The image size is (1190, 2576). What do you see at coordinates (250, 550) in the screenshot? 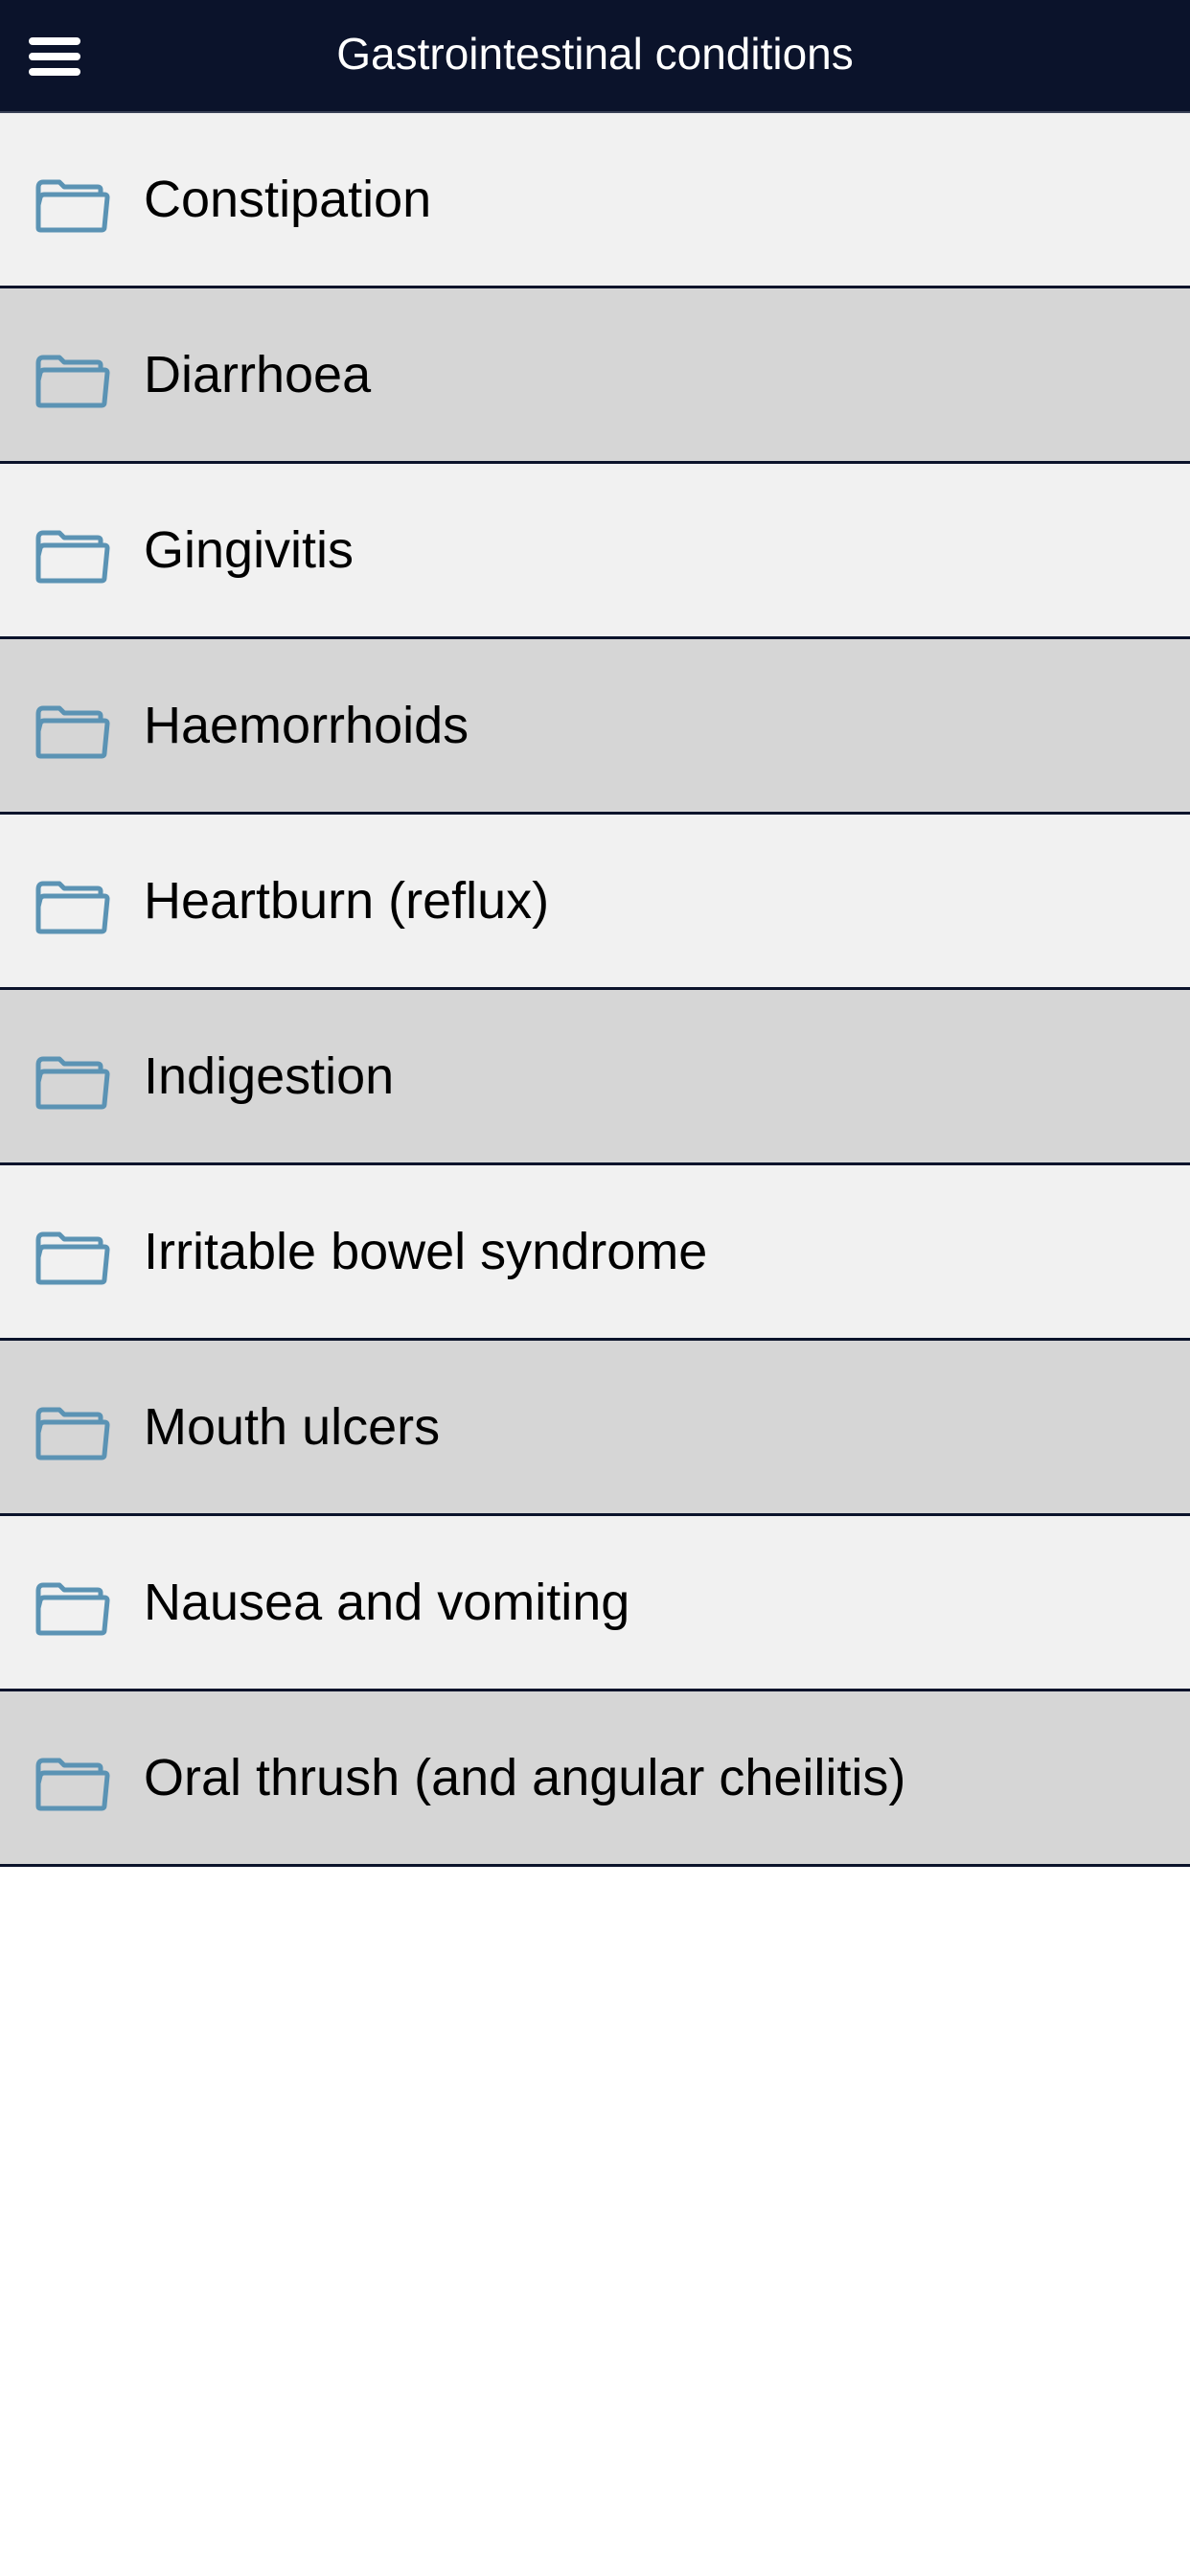
I see `list-item-label: Gingivitis` at bounding box center [250, 550].